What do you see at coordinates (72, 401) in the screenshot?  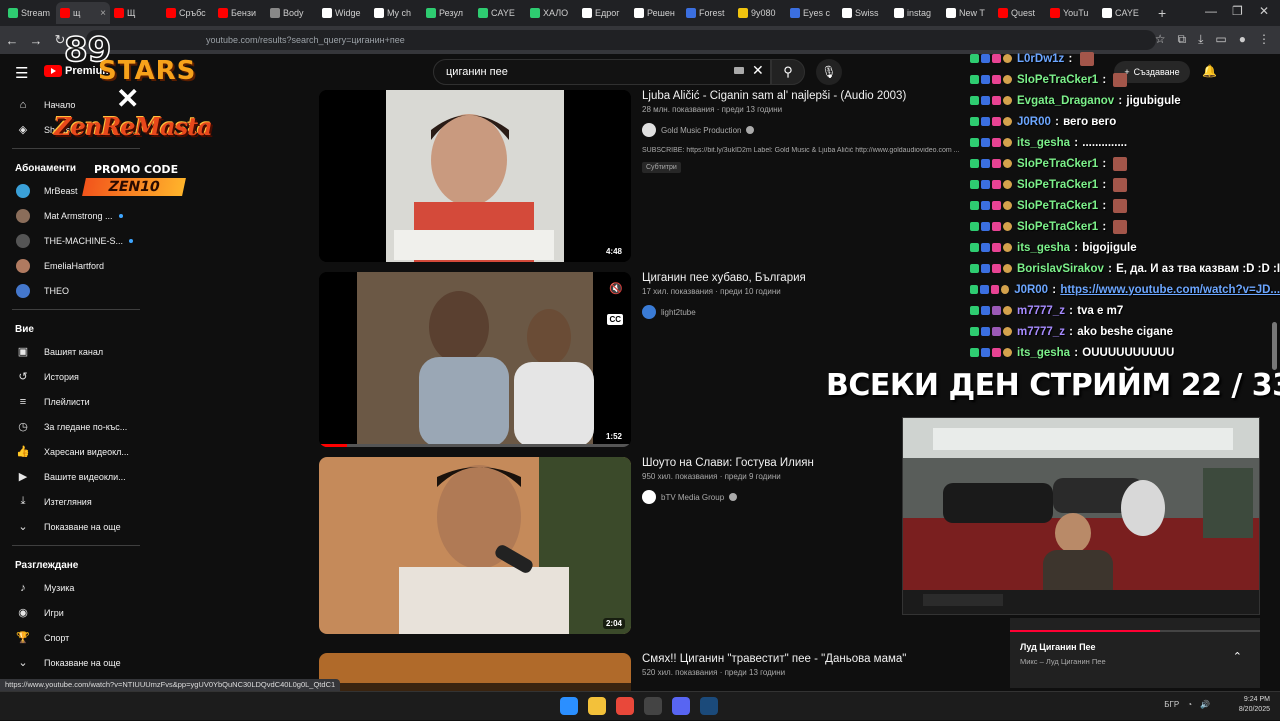 I see `sidebar-item: ≡ Плейлисти` at bounding box center [72, 401].